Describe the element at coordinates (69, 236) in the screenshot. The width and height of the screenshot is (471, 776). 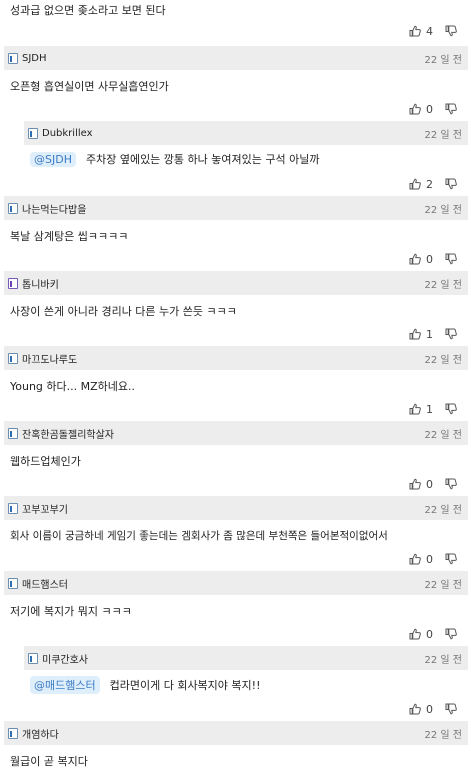
I see `comment-text: 복날 삼계탕은 씹ㅋㅋㅋㅋ` at that location.